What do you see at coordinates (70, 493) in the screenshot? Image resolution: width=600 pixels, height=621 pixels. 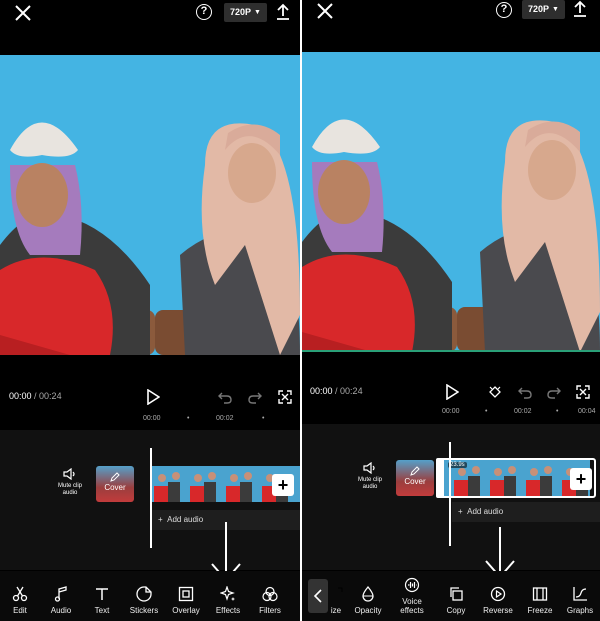 I see `mute-label: audio` at bounding box center [70, 493].